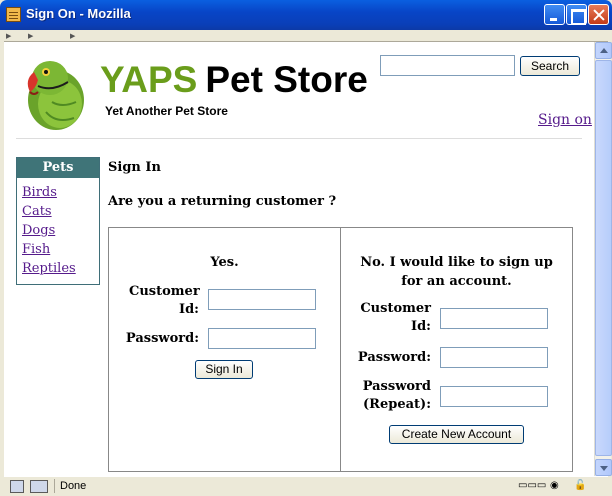  What do you see at coordinates (17, 486) in the screenshot?
I see `taskbar-icon` at bounding box center [17, 486].